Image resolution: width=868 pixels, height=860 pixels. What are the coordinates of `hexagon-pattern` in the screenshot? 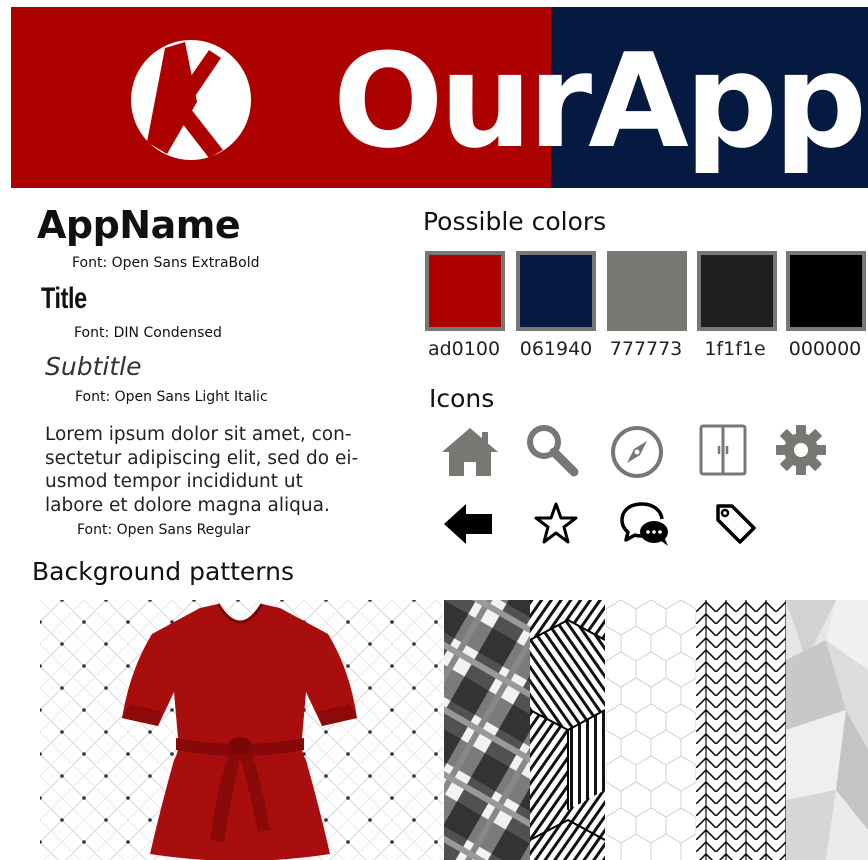 It's located at (651, 730).